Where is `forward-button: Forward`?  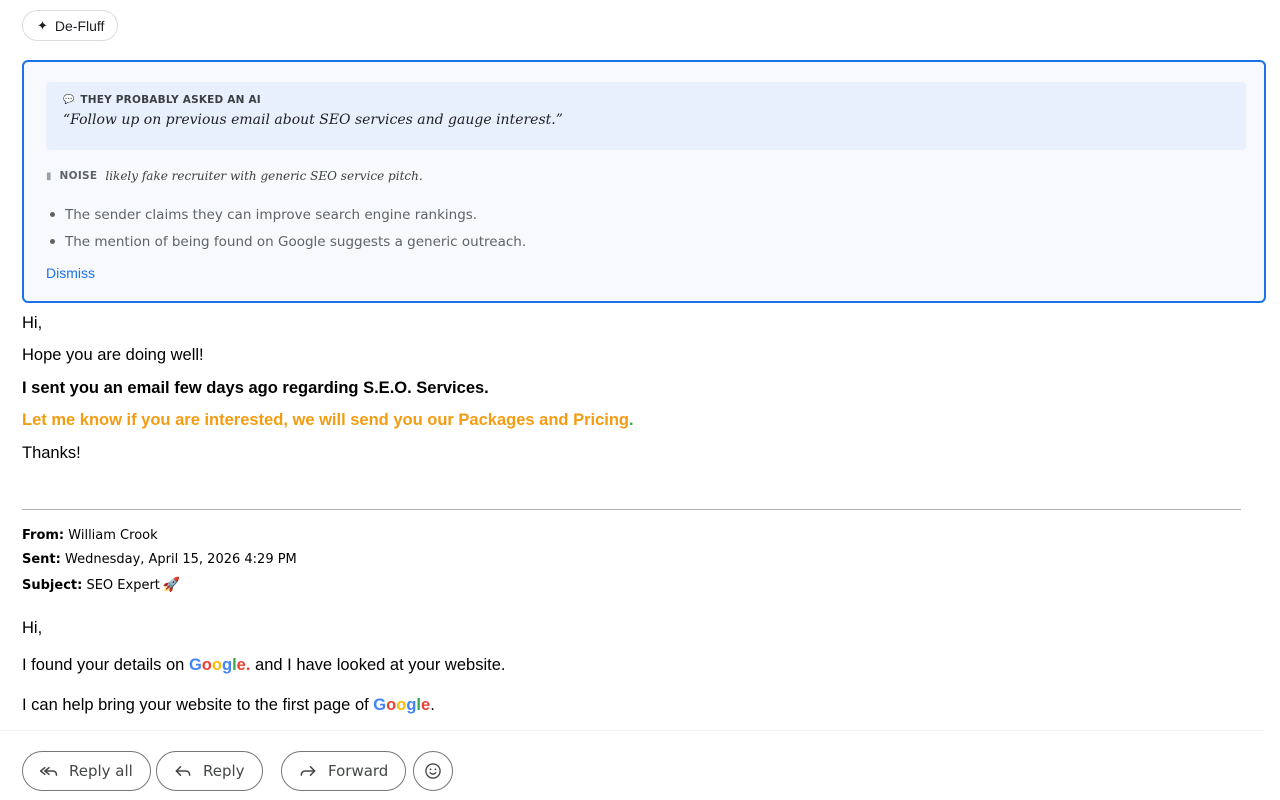
forward-button: Forward is located at coordinates (344, 771).